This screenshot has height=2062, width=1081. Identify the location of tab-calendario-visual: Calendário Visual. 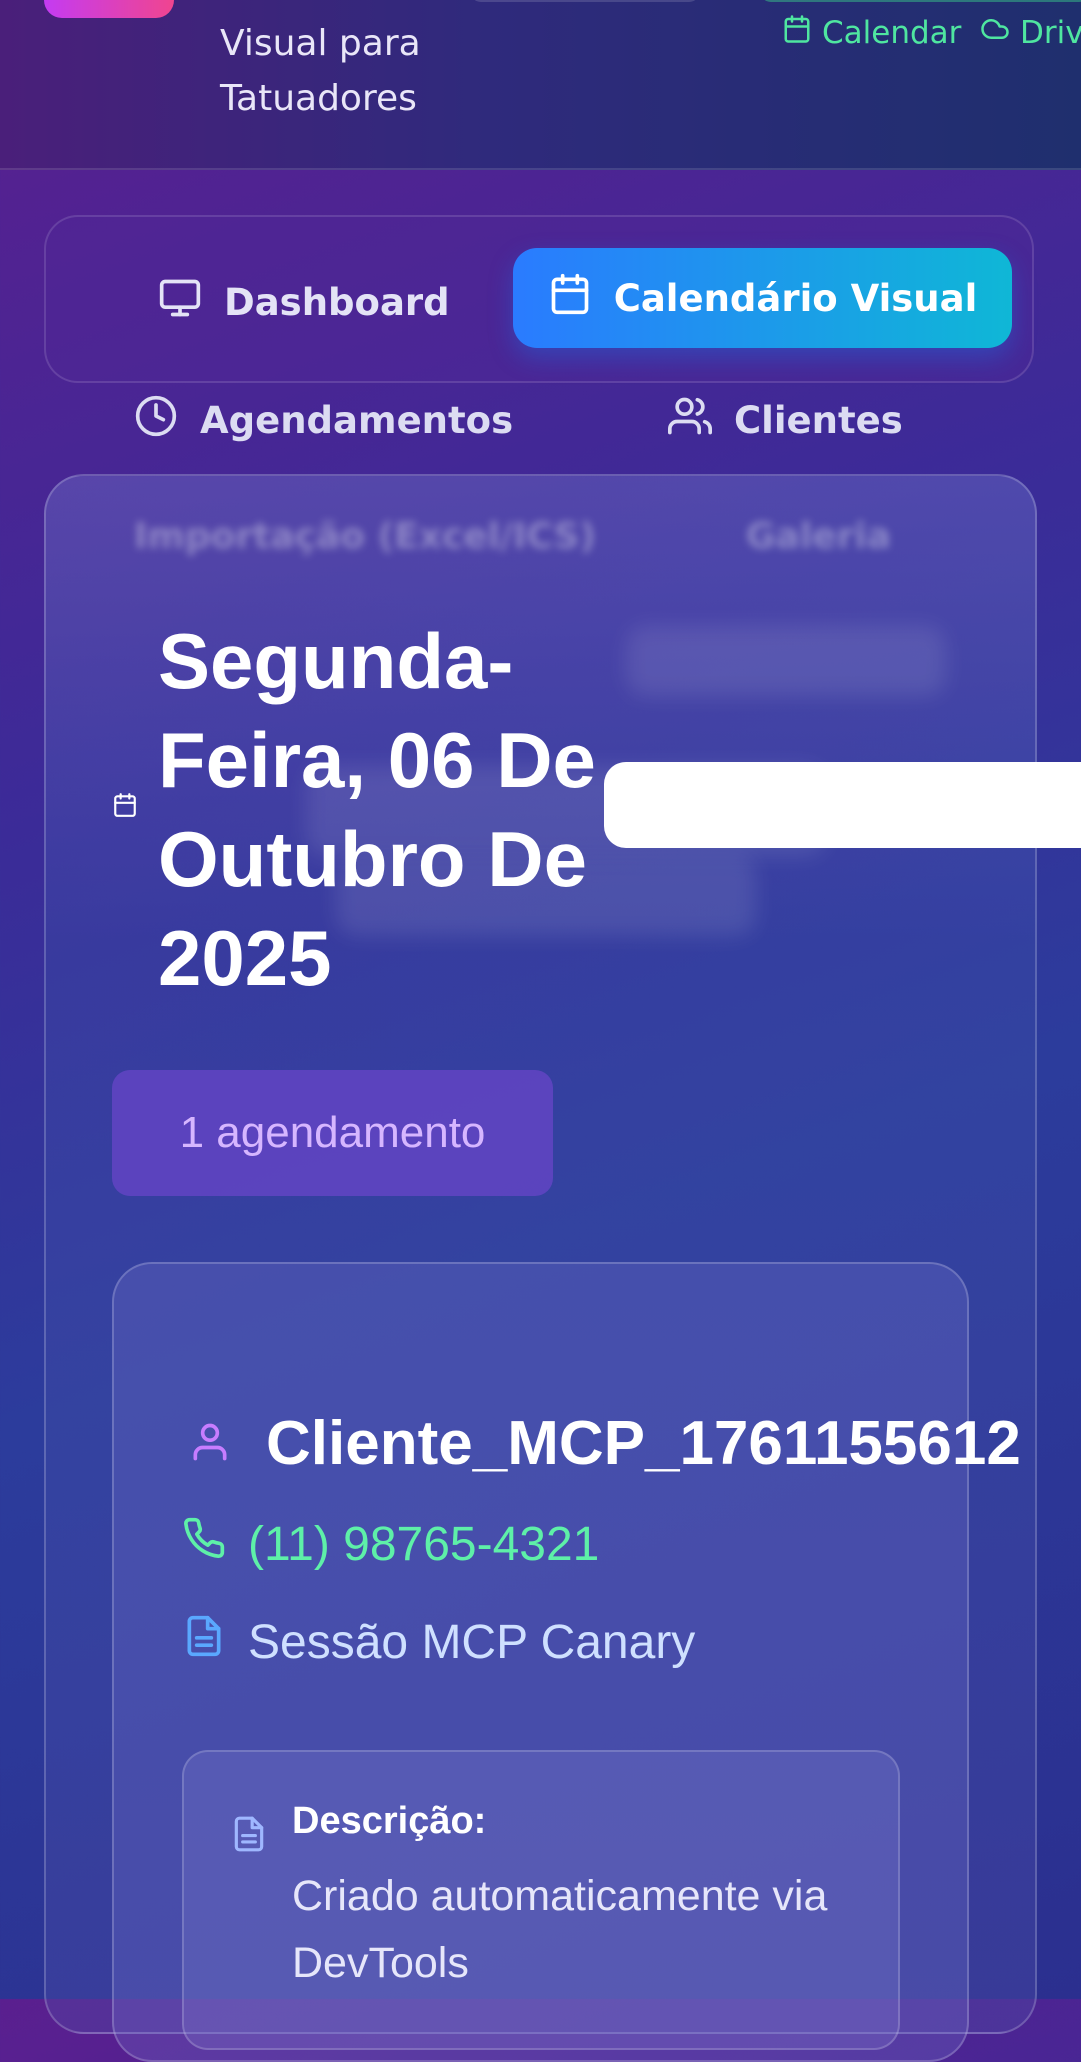
(762, 298).